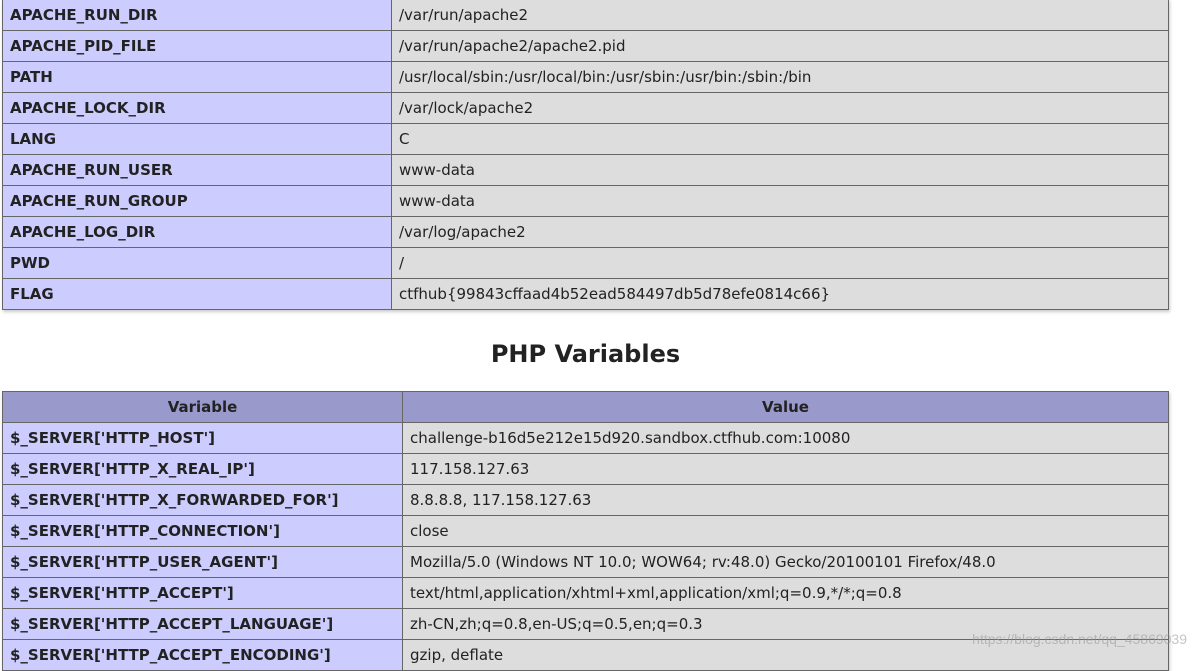 Image resolution: width=1197 pixels, height=671 pixels. I want to click on section-title-php-variables: PHP Variables, so click(585, 354).